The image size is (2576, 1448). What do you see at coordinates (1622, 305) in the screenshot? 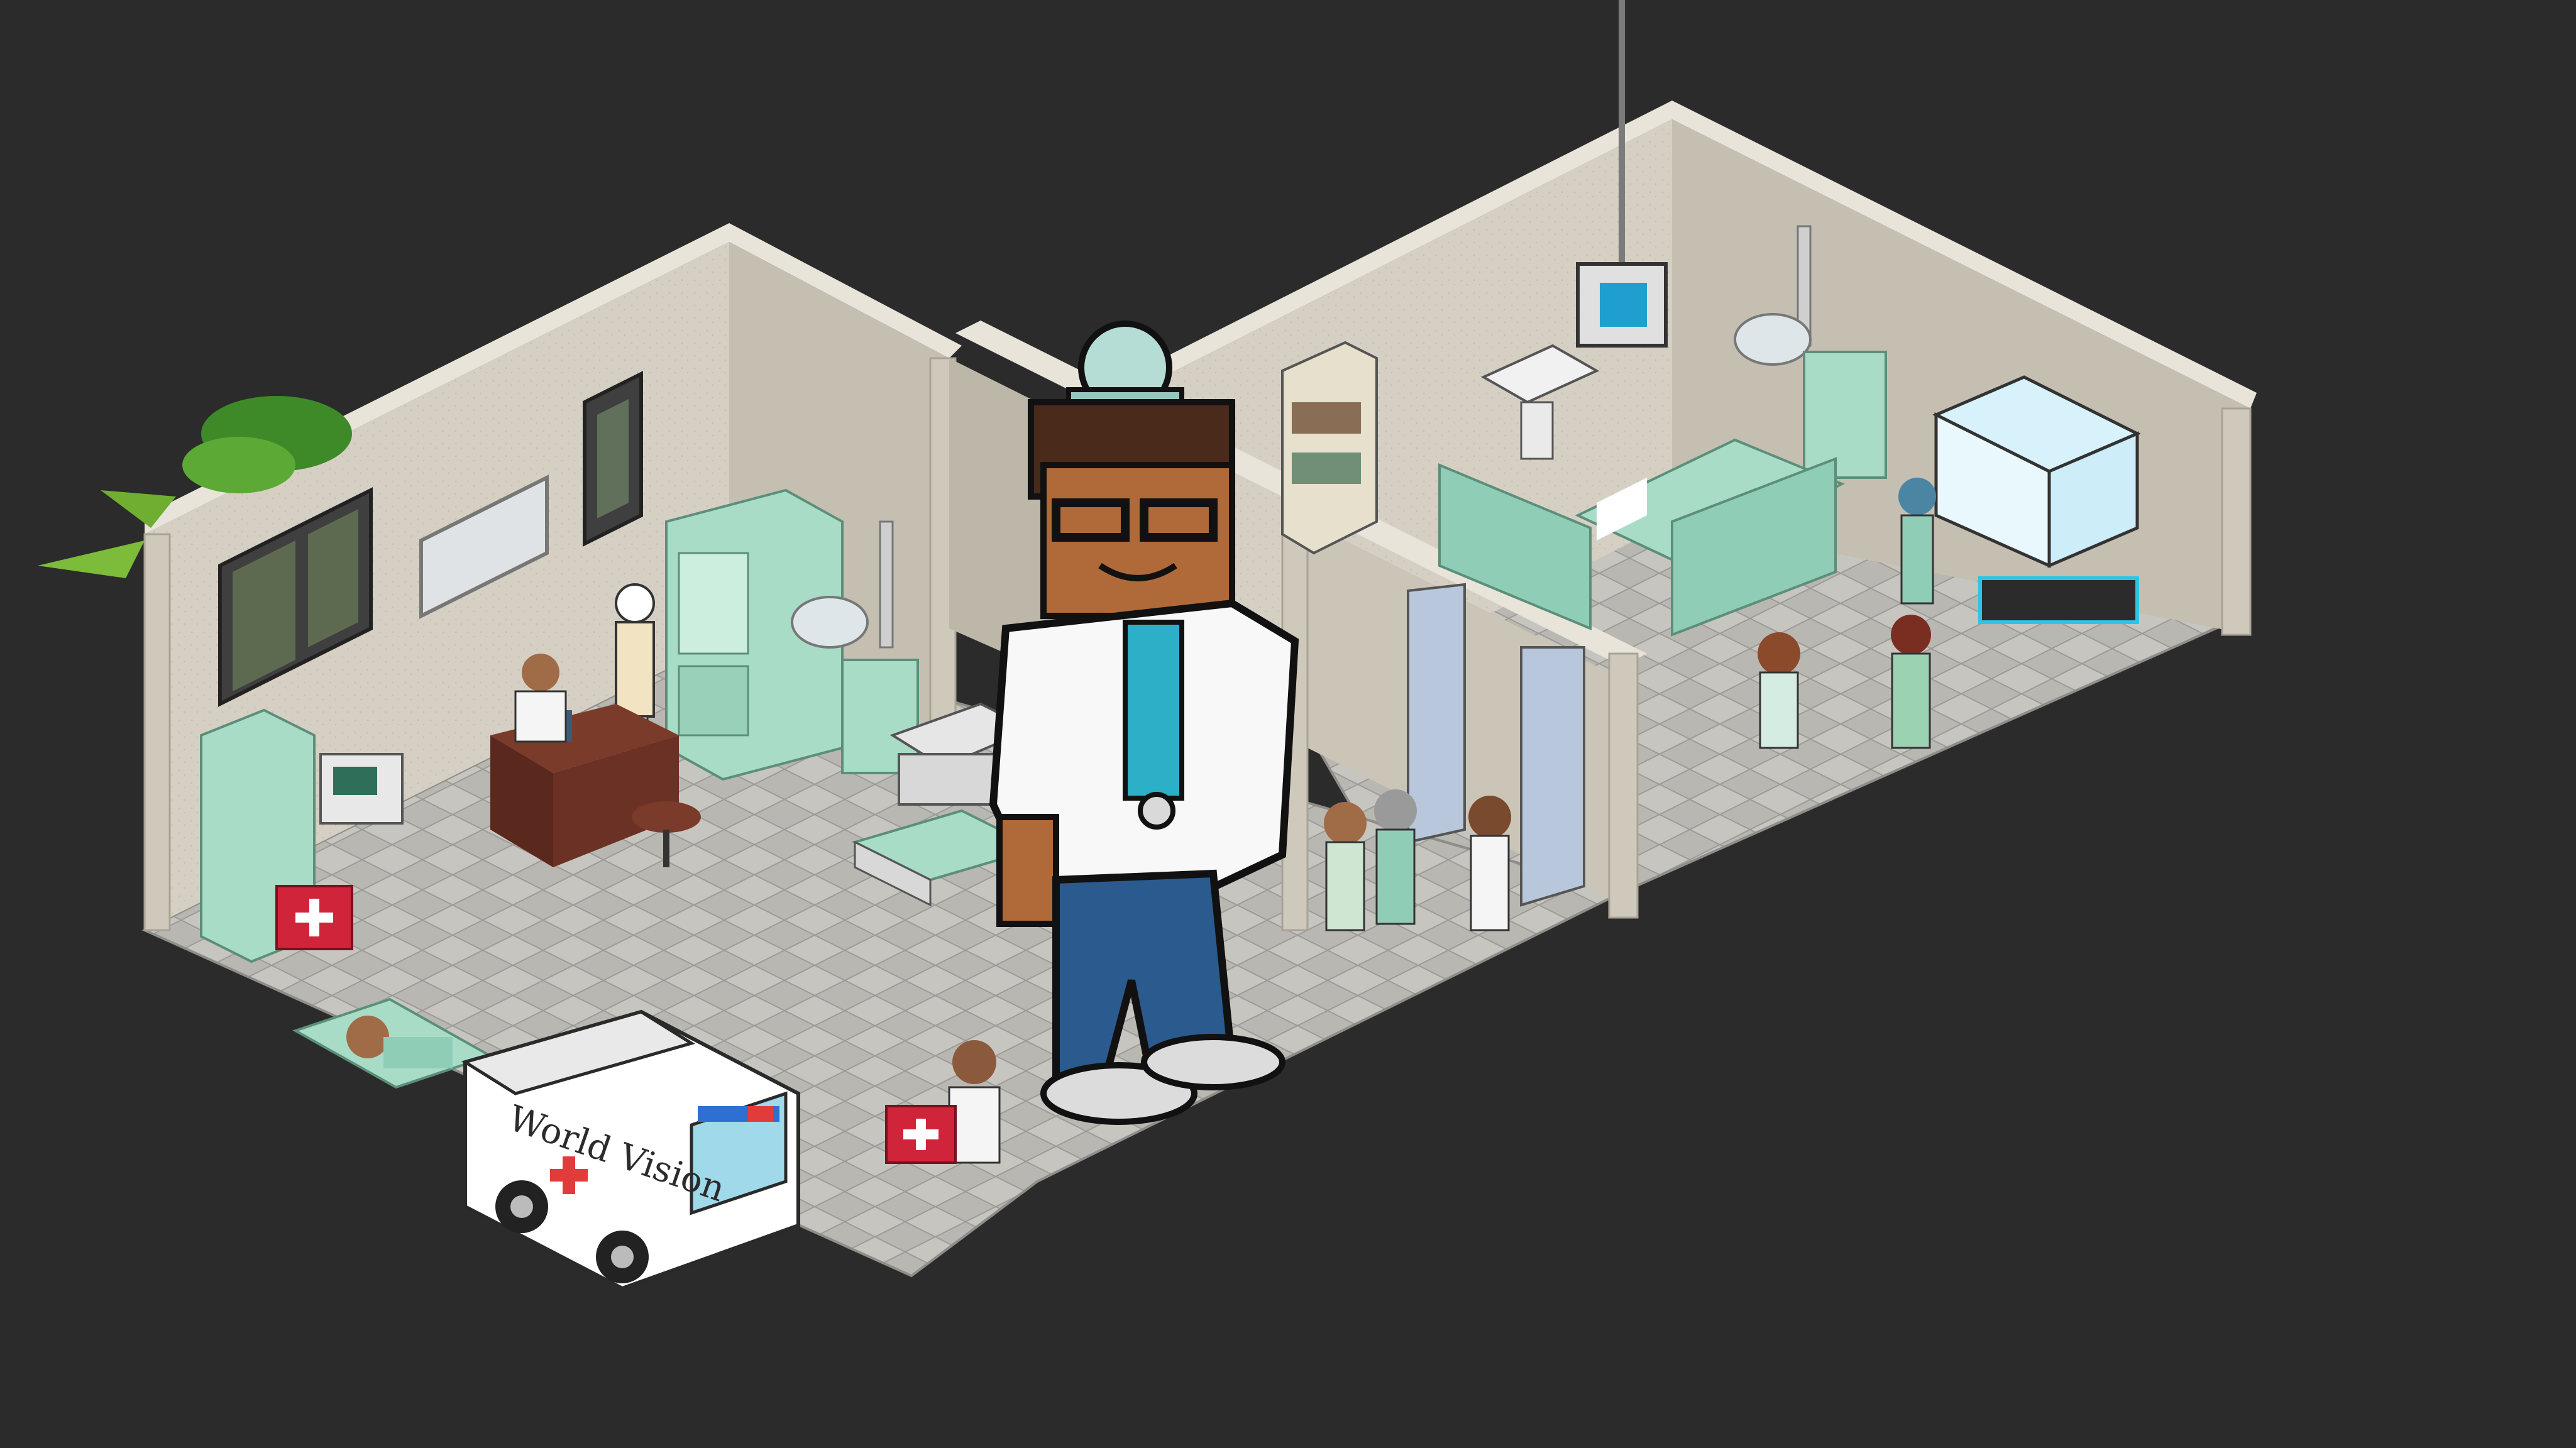
I see `tv-monitor-icon` at bounding box center [1622, 305].